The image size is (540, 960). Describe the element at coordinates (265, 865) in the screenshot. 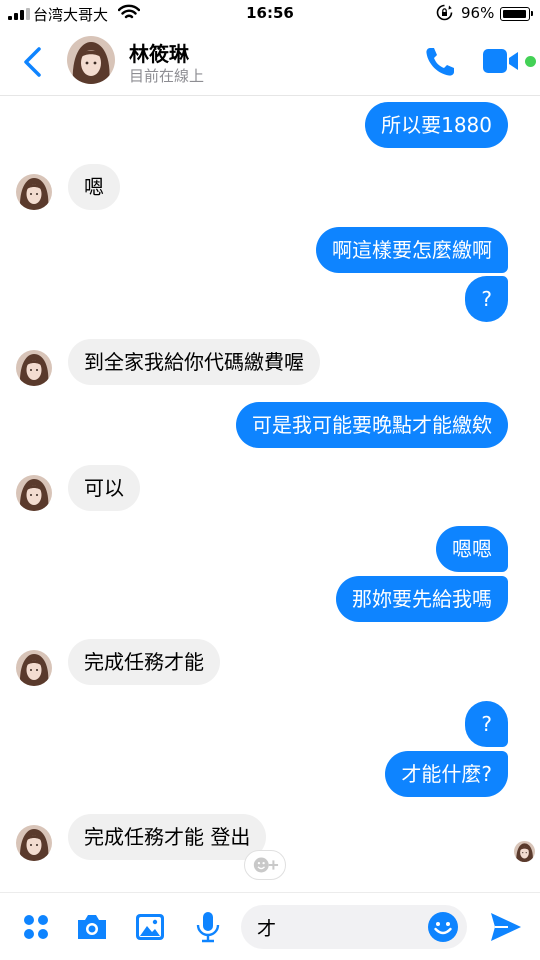

I see `add-reaction-icon` at that location.